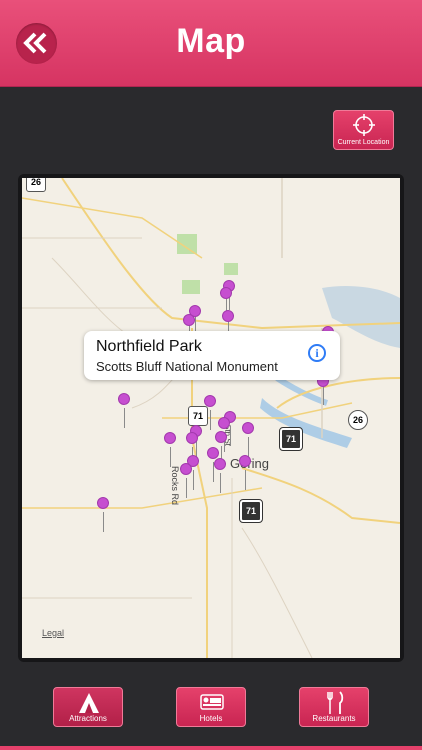 Image resolution: width=422 pixels, height=750 pixels. I want to click on map-road-label: Rocks Rd, so click(175, 486).